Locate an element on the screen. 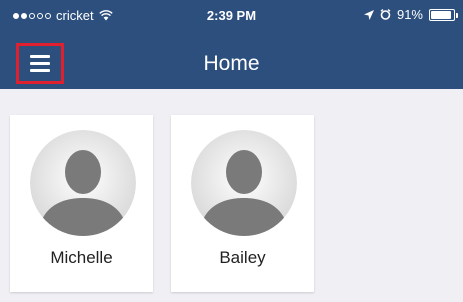 The width and height of the screenshot is (463, 302). location-arrow-icon is located at coordinates (368, 14).